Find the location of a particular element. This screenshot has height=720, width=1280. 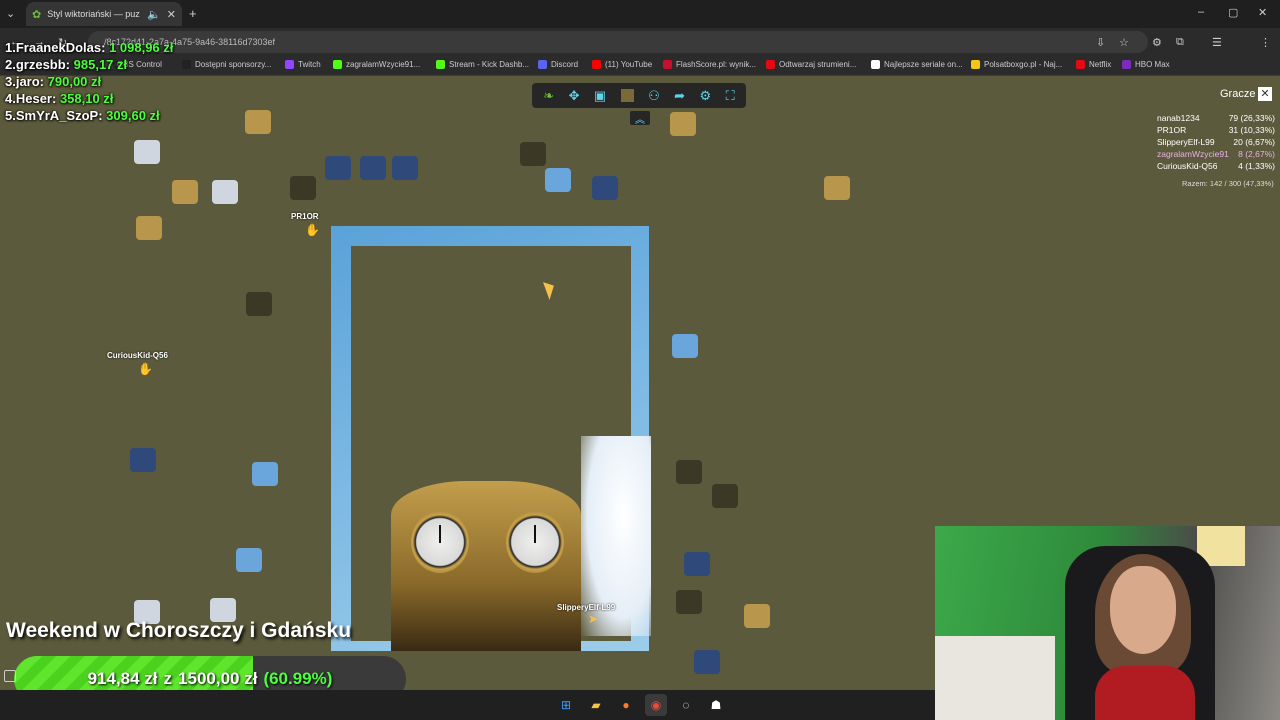

player-row: PR1OR 31 (10,33%) is located at coordinates (1216, 131).